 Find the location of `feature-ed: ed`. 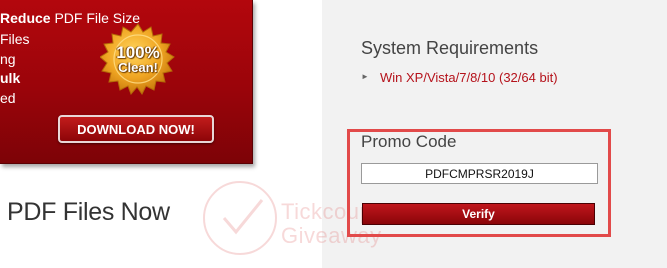

feature-ed: ed is located at coordinates (8, 98).